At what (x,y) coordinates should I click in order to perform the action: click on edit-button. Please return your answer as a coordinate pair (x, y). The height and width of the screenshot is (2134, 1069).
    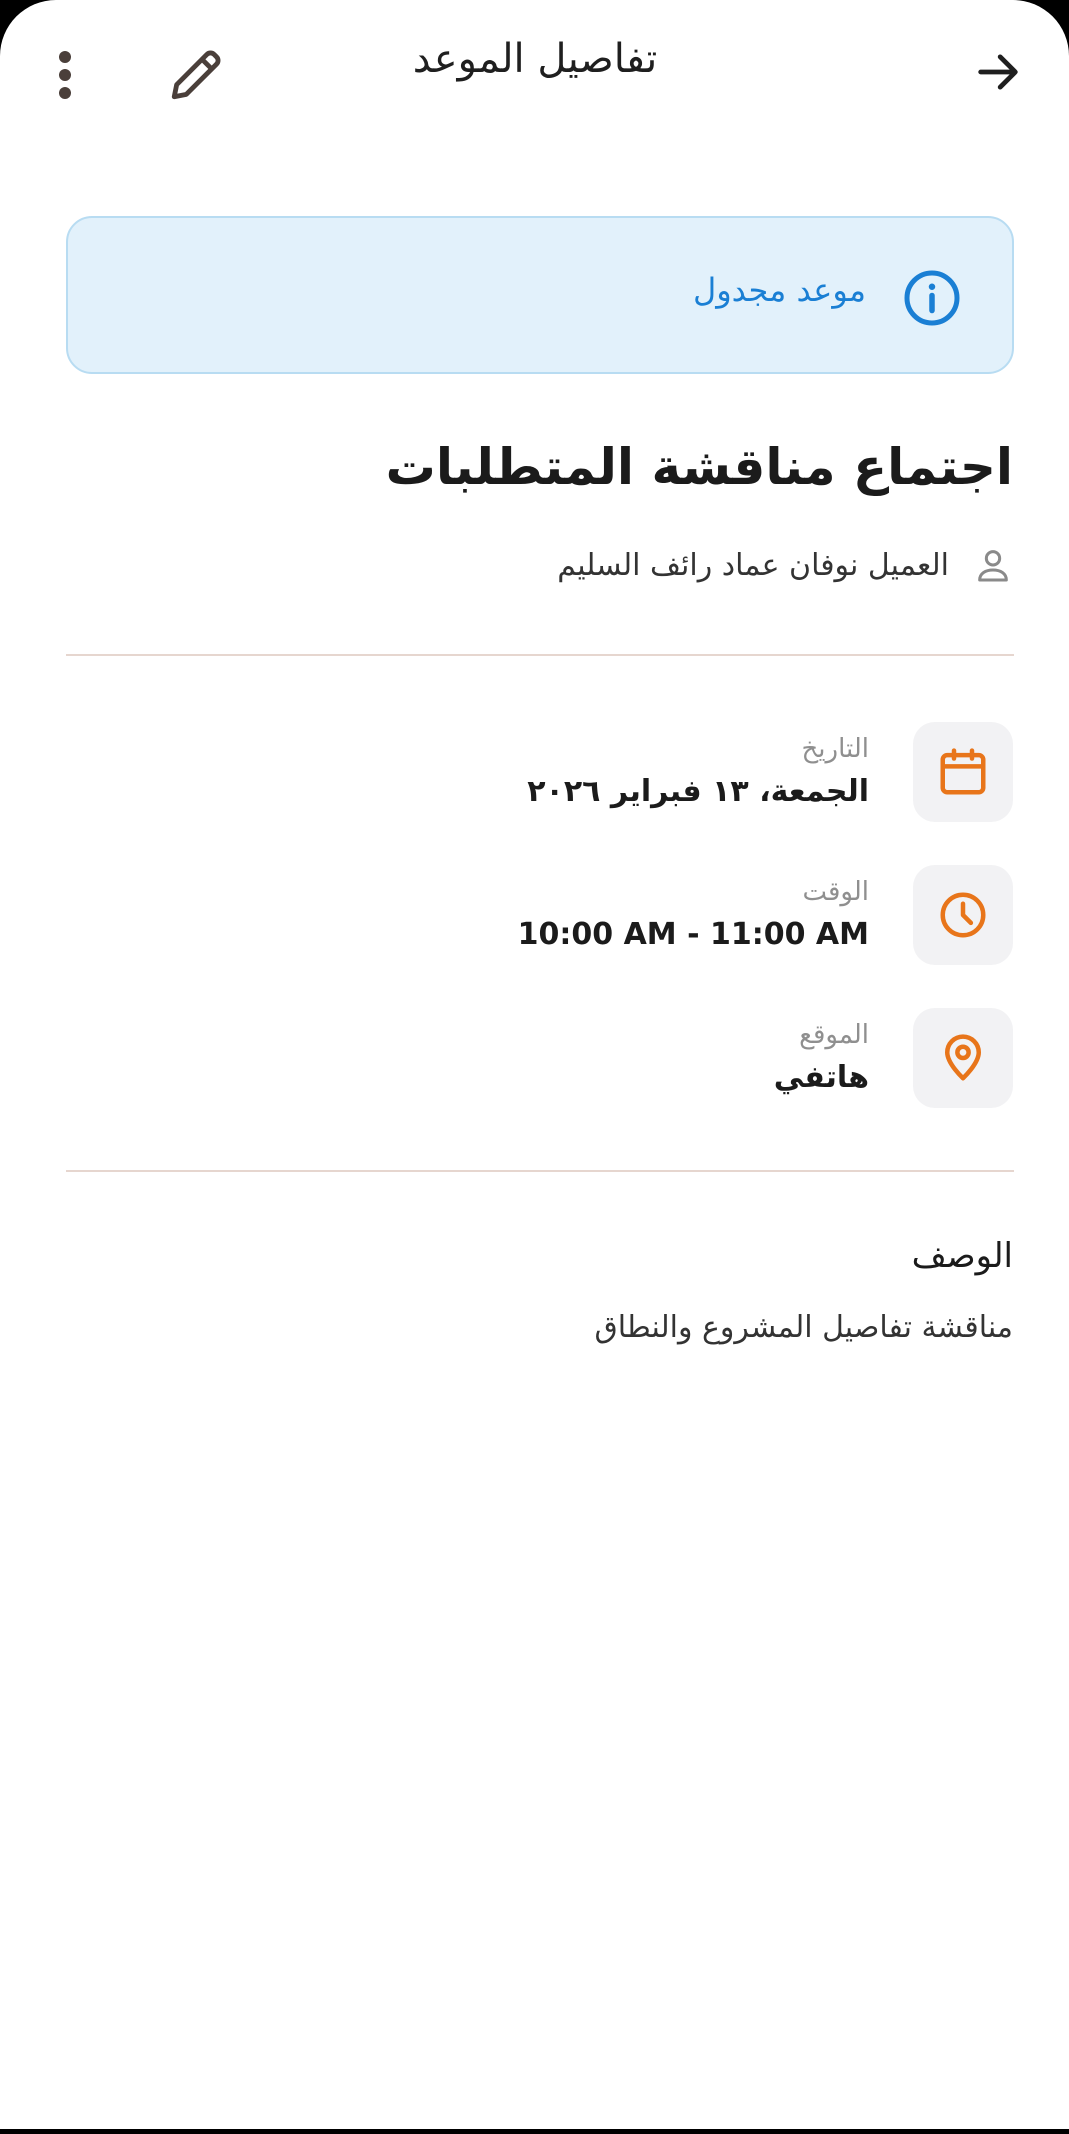
    Looking at the image, I should click on (196, 75).